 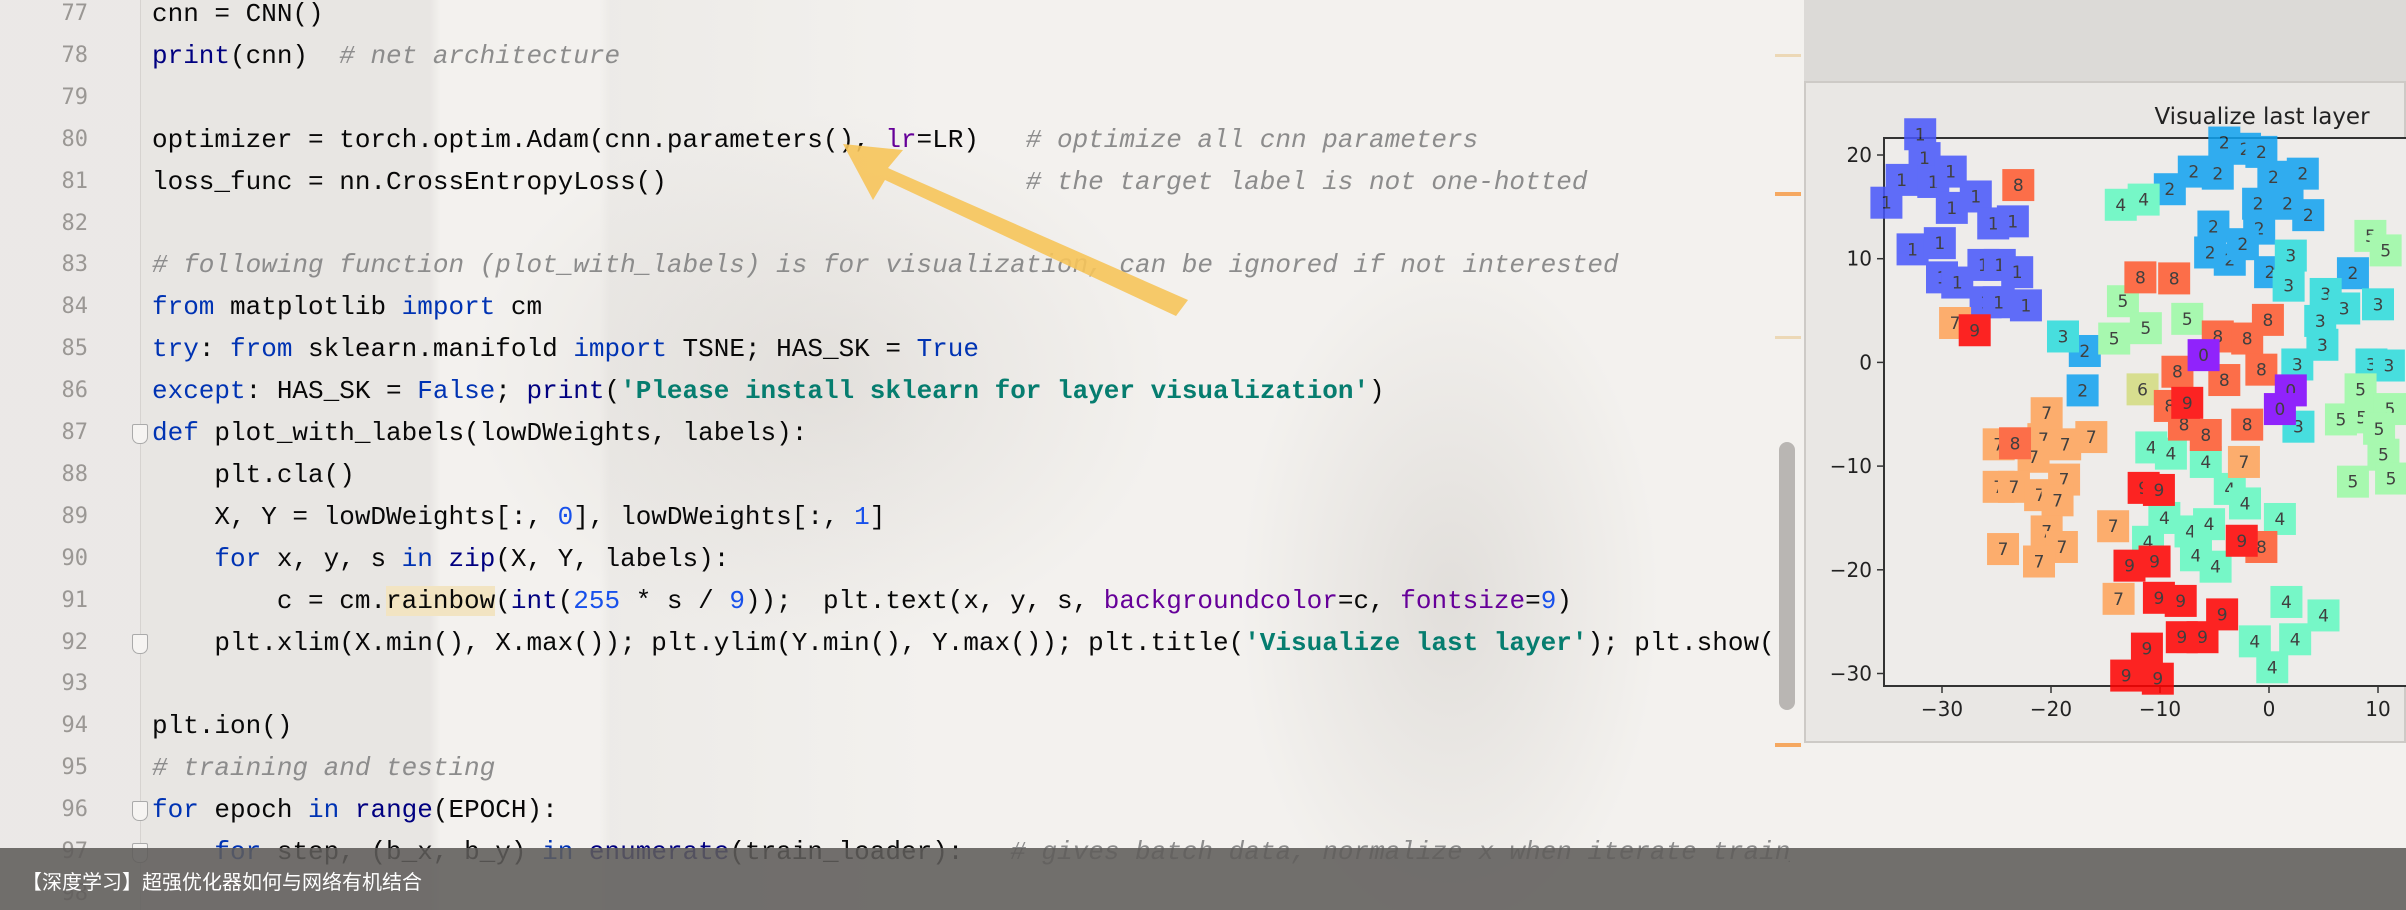 What do you see at coordinates (1859, 259) in the screenshot?
I see `y-tick-label: 10` at bounding box center [1859, 259].